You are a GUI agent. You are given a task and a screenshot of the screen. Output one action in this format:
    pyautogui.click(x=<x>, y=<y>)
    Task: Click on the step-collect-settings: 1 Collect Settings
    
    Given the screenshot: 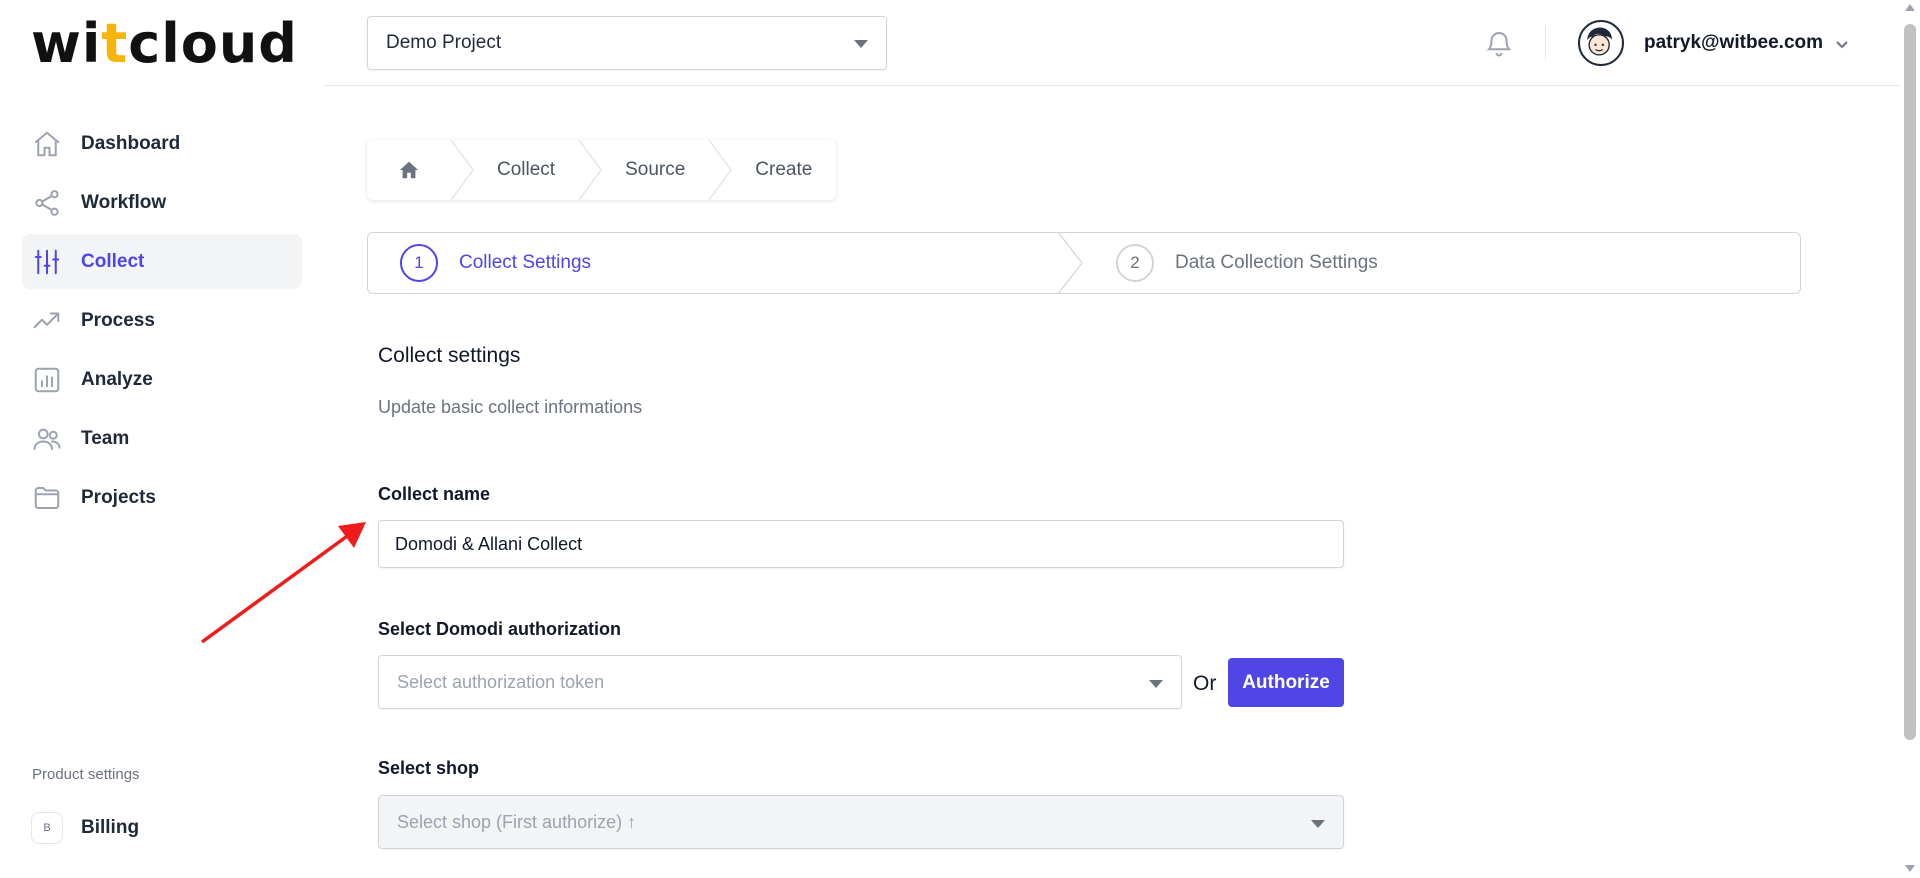 What is the action you would take?
    pyautogui.click(x=495, y=263)
    